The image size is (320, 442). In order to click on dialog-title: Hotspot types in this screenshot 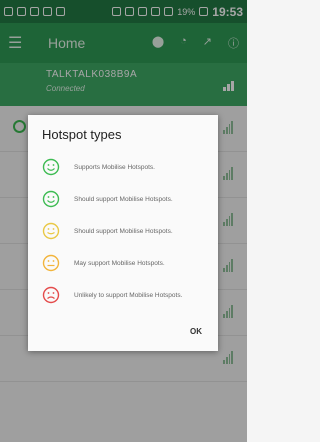, I will do `click(82, 134)`.